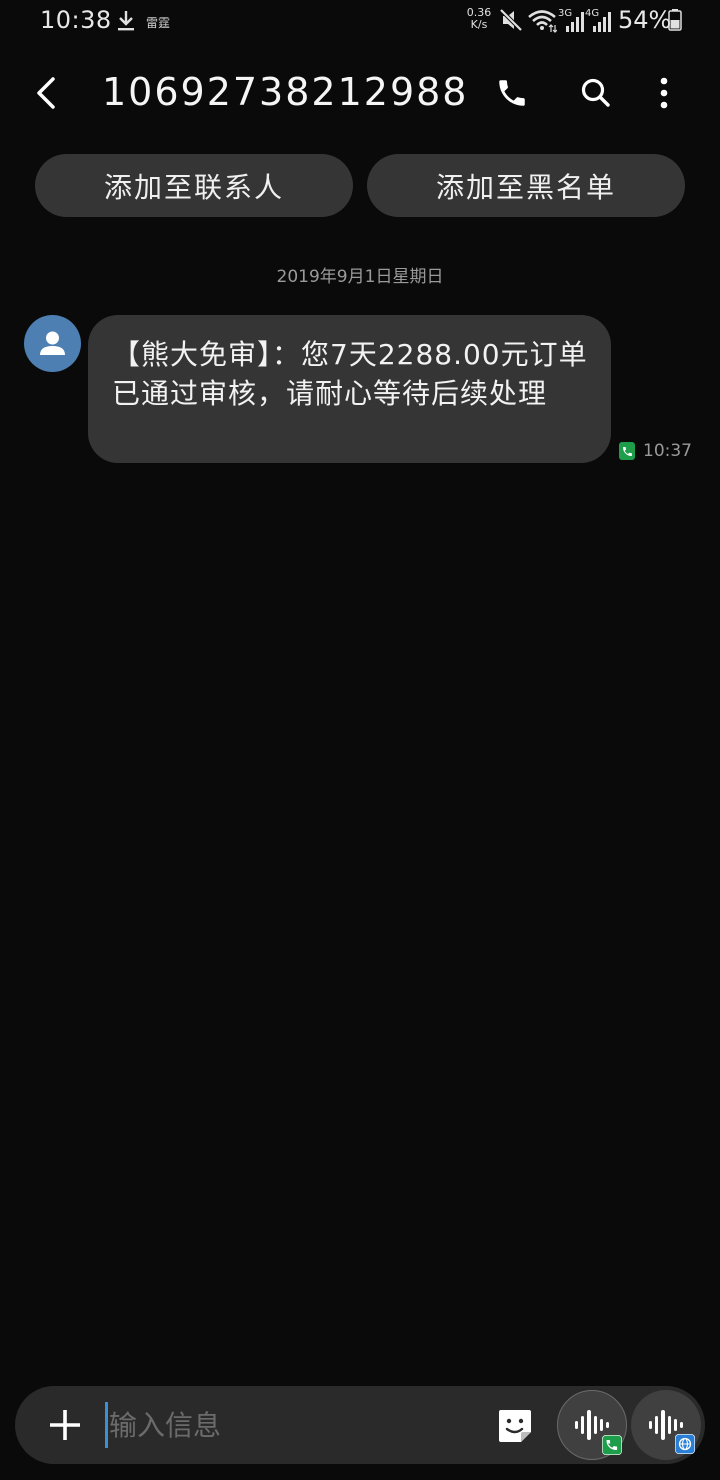  I want to click on search-icon, so click(595, 92).